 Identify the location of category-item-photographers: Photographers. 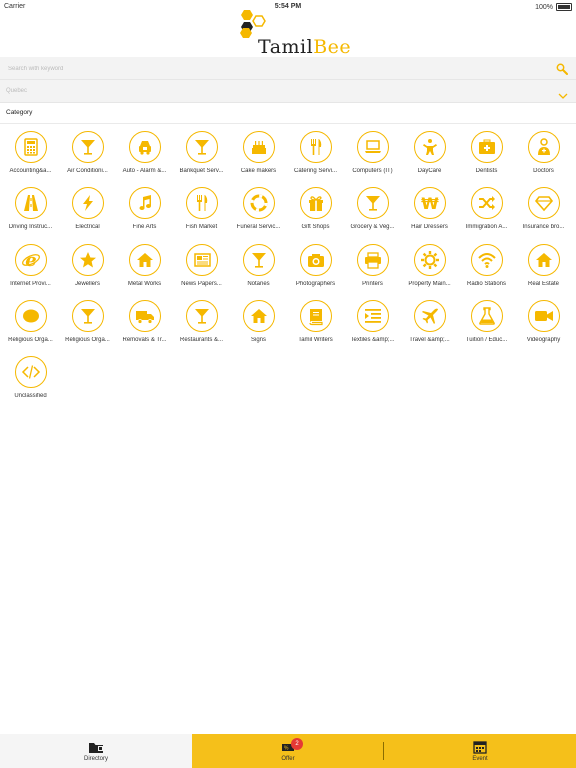
(315, 271).